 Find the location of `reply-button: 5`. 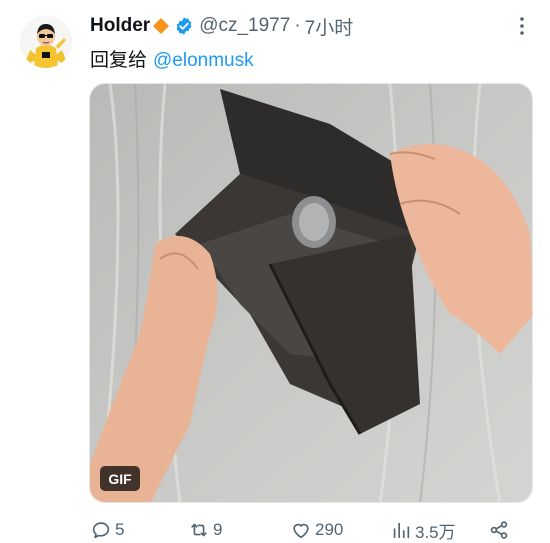

reply-button: 5 is located at coordinates (107, 530).